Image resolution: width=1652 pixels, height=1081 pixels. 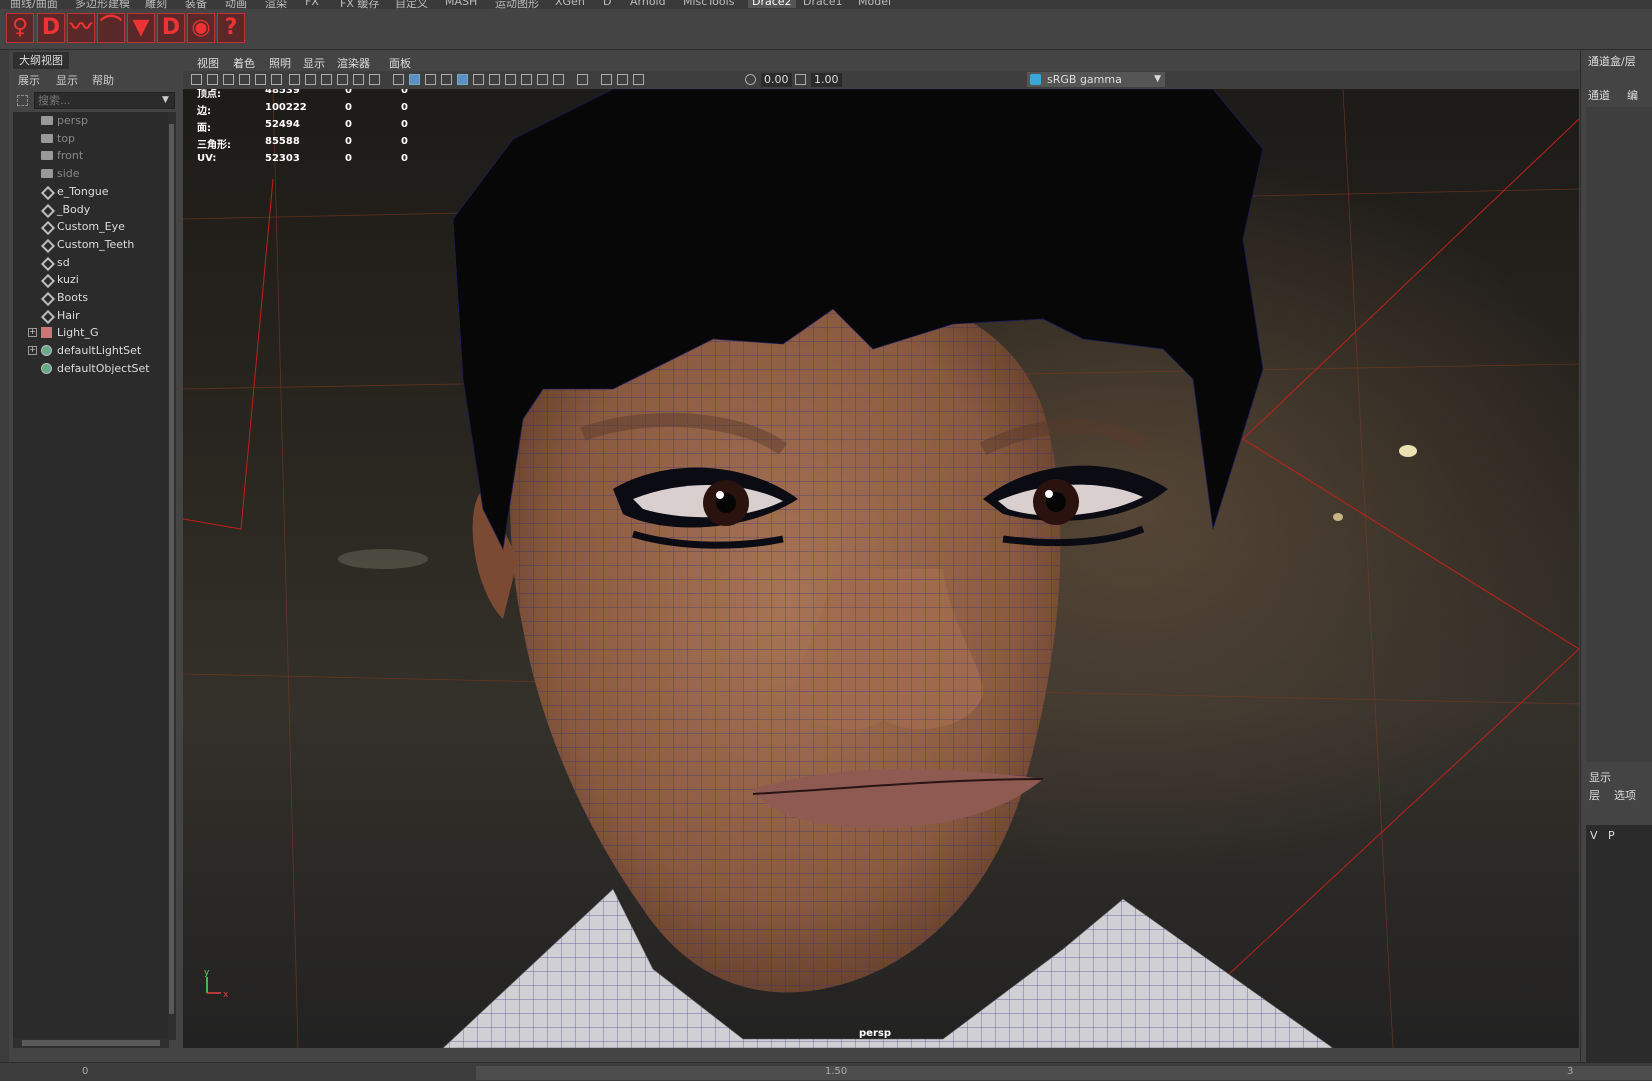 I want to click on eyebrow-icon: ⌒, so click(x=111, y=28).